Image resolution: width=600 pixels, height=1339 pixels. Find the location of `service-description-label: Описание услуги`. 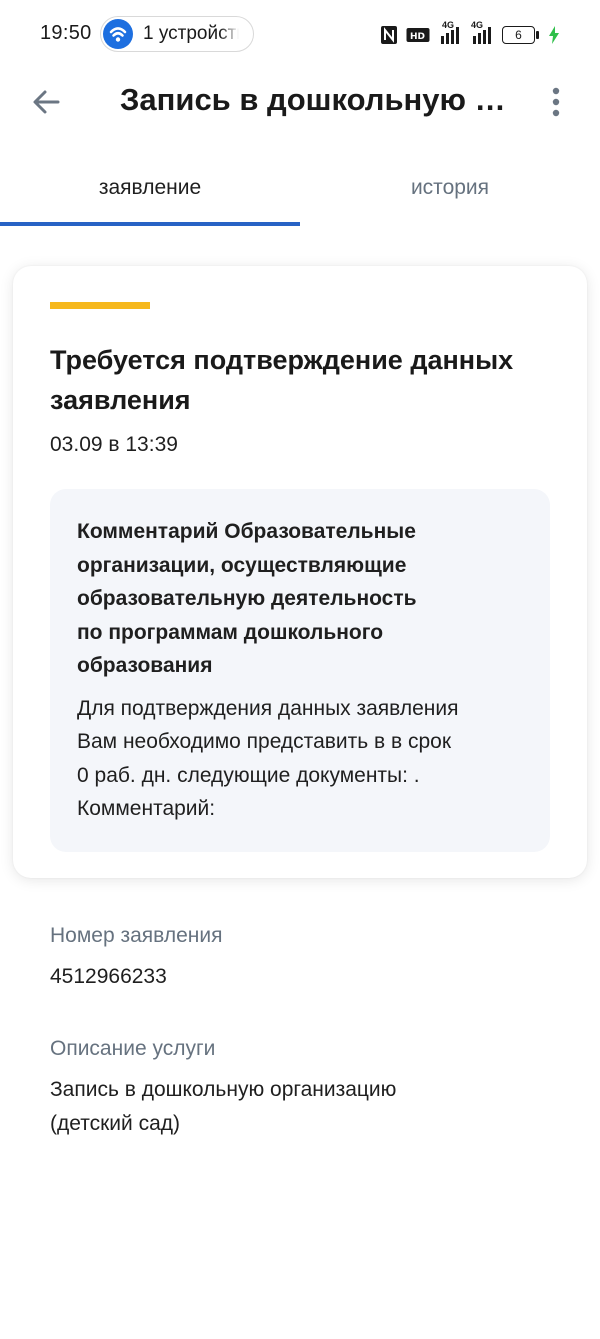

service-description-label: Описание услуги is located at coordinates (133, 1048).